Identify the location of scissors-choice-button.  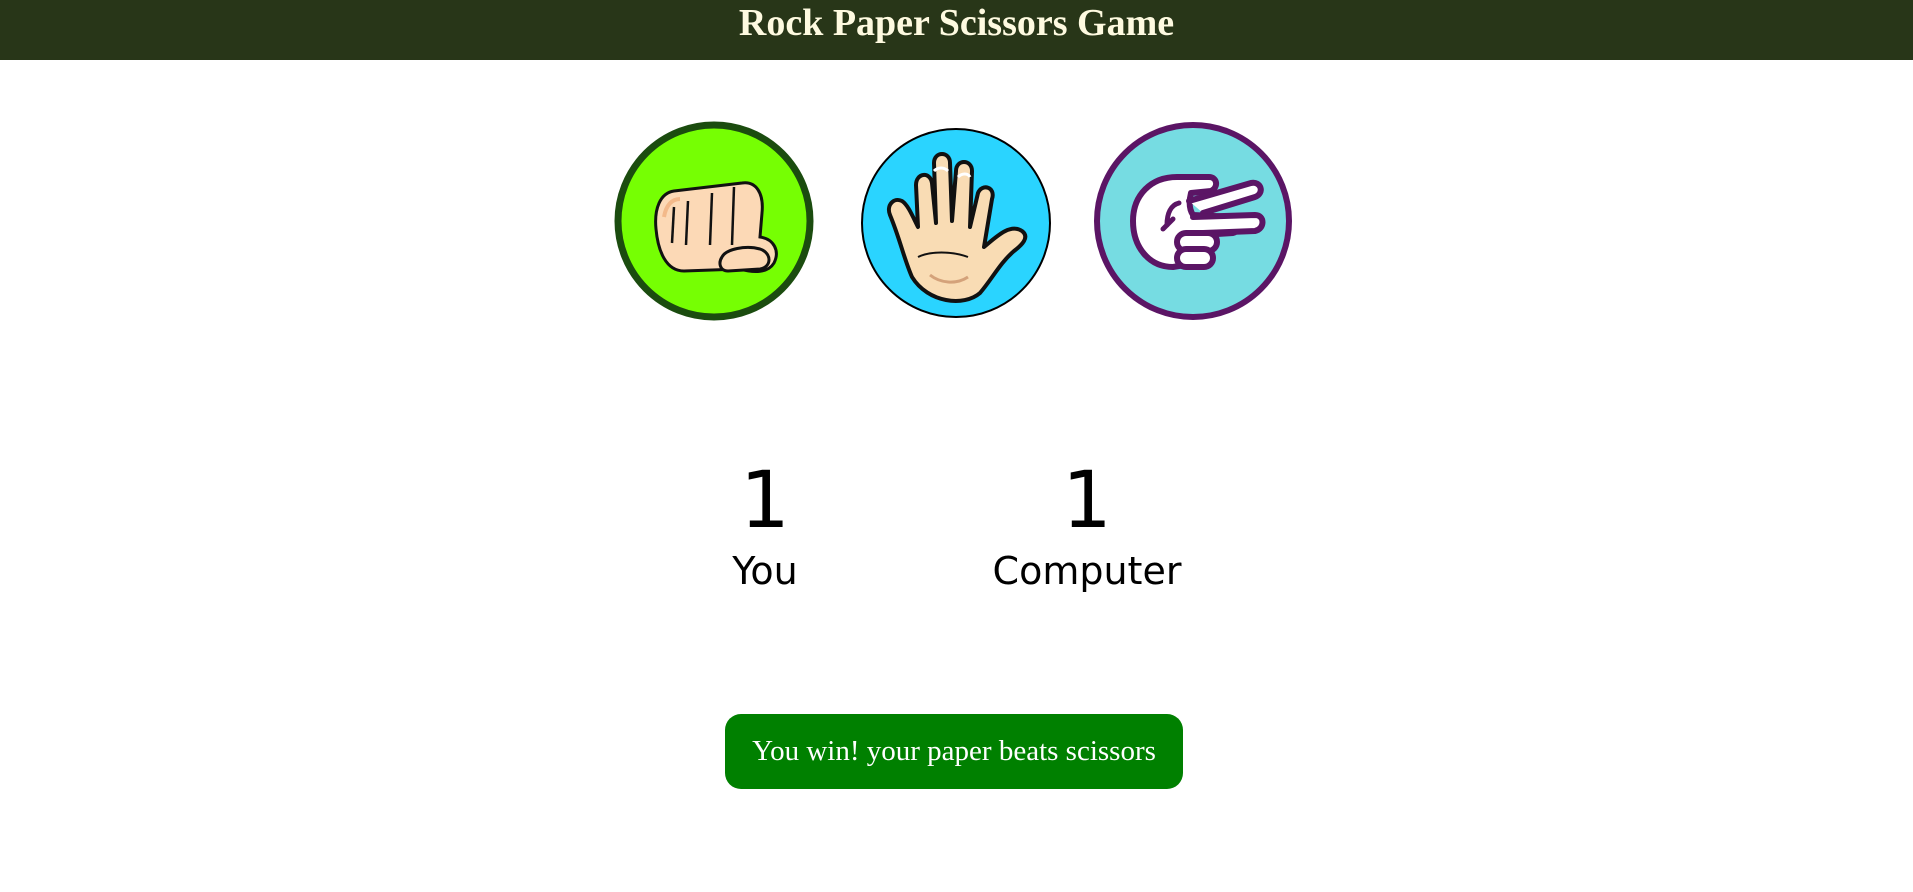
(1193, 221).